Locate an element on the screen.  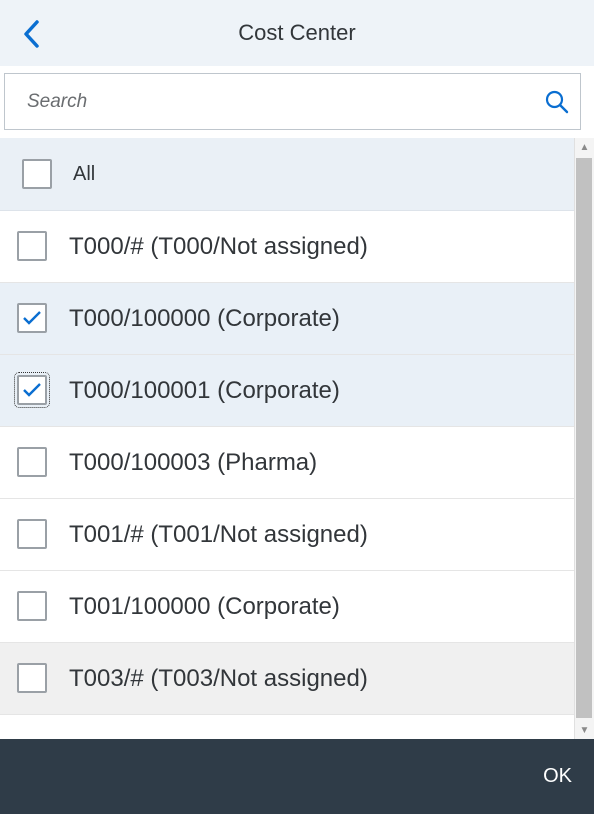
item-label: T000/100003 (Pharma) is located at coordinates (193, 462).